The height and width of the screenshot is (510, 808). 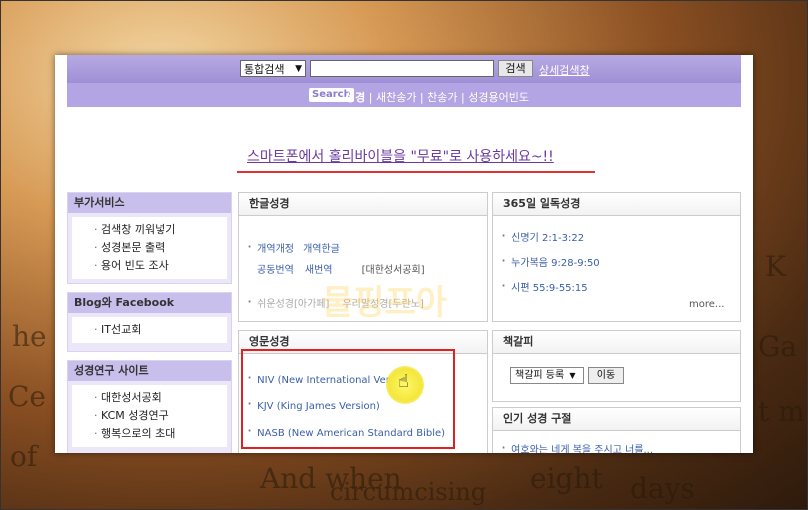 What do you see at coordinates (540, 375) in the screenshot?
I see `bookmark-select-value: 책갈피 등록` at bounding box center [540, 375].